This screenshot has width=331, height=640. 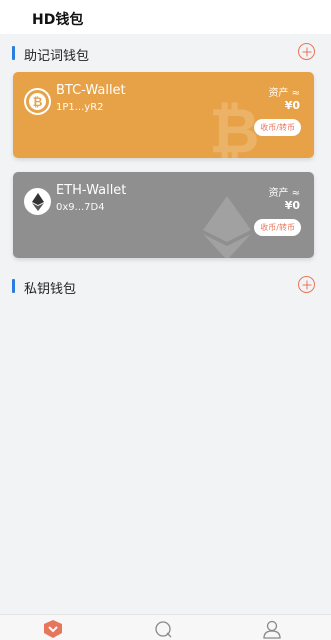 What do you see at coordinates (91, 90) in the screenshot?
I see `wallet-name: BTC-Wallet` at bounding box center [91, 90].